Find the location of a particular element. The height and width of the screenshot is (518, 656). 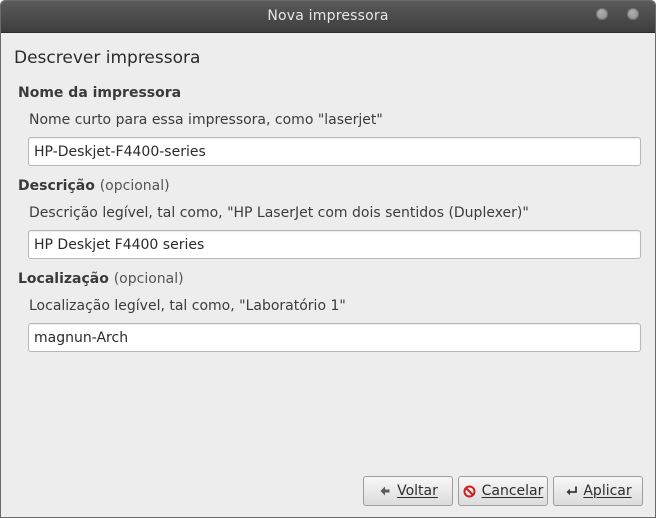

cancel-button: Cancelar is located at coordinates (503, 491).